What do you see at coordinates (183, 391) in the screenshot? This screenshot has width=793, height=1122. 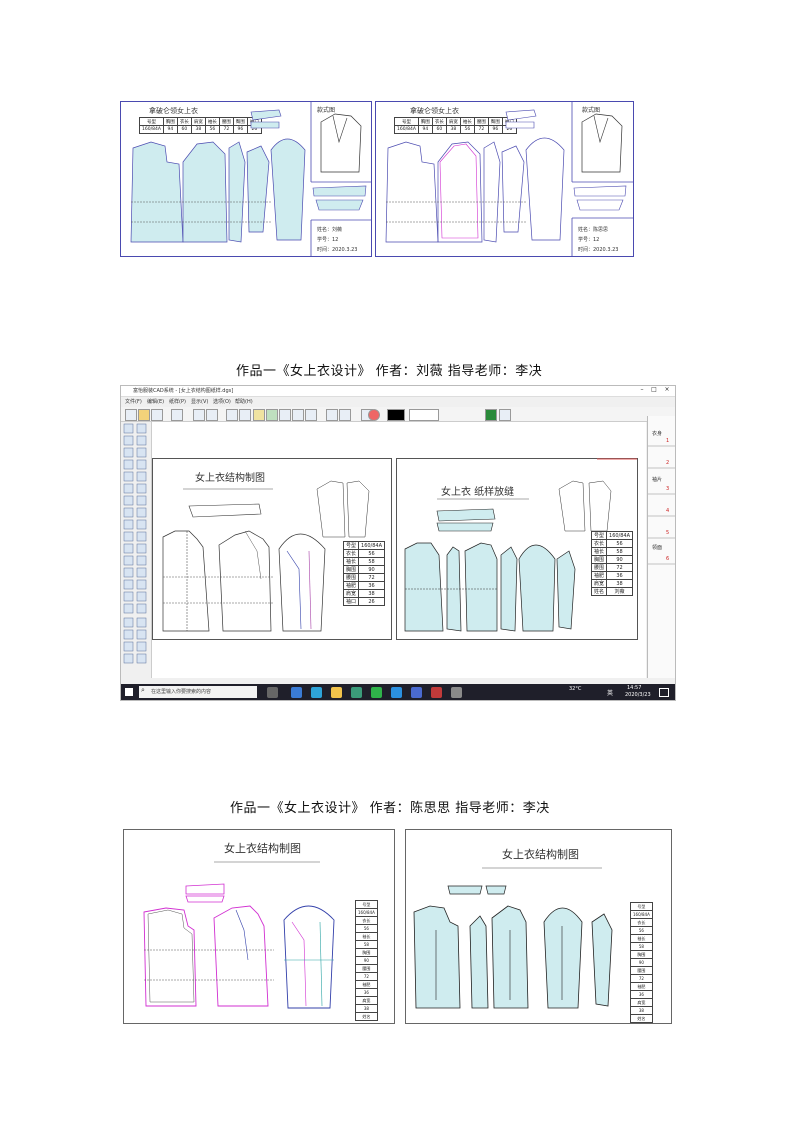 I see `window-title: 富怡服装CAD系统 - [女上衣结构图纸样.dgs]` at bounding box center [183, 391].